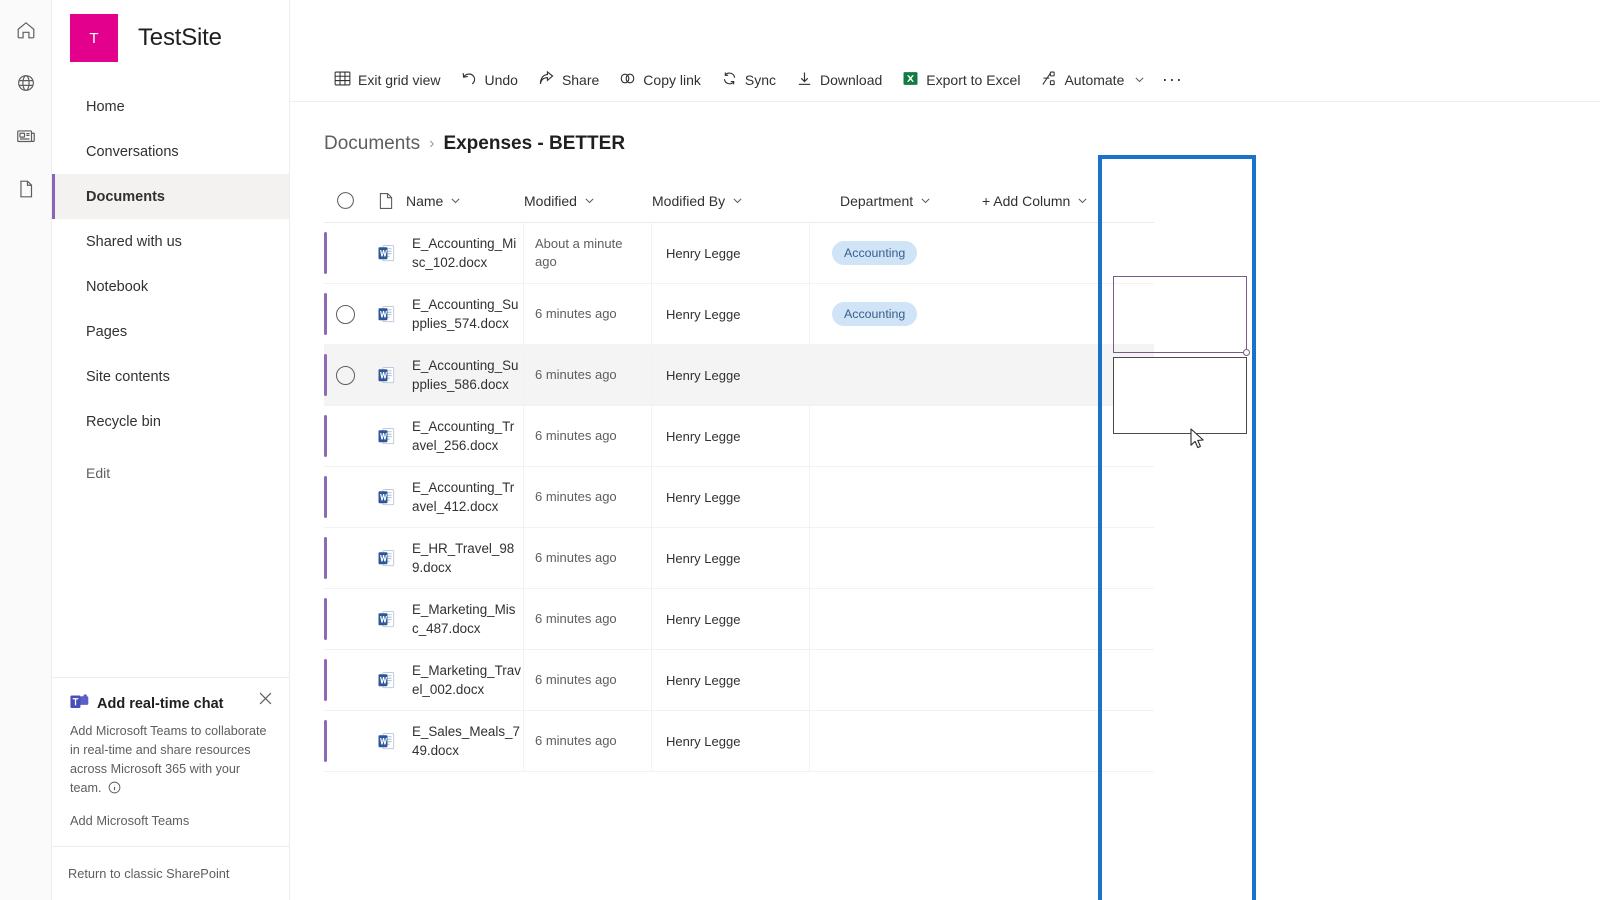 This screenshot has width=1600, height=900. I want to click on more-commands-button: ···, so click(1172, 80).